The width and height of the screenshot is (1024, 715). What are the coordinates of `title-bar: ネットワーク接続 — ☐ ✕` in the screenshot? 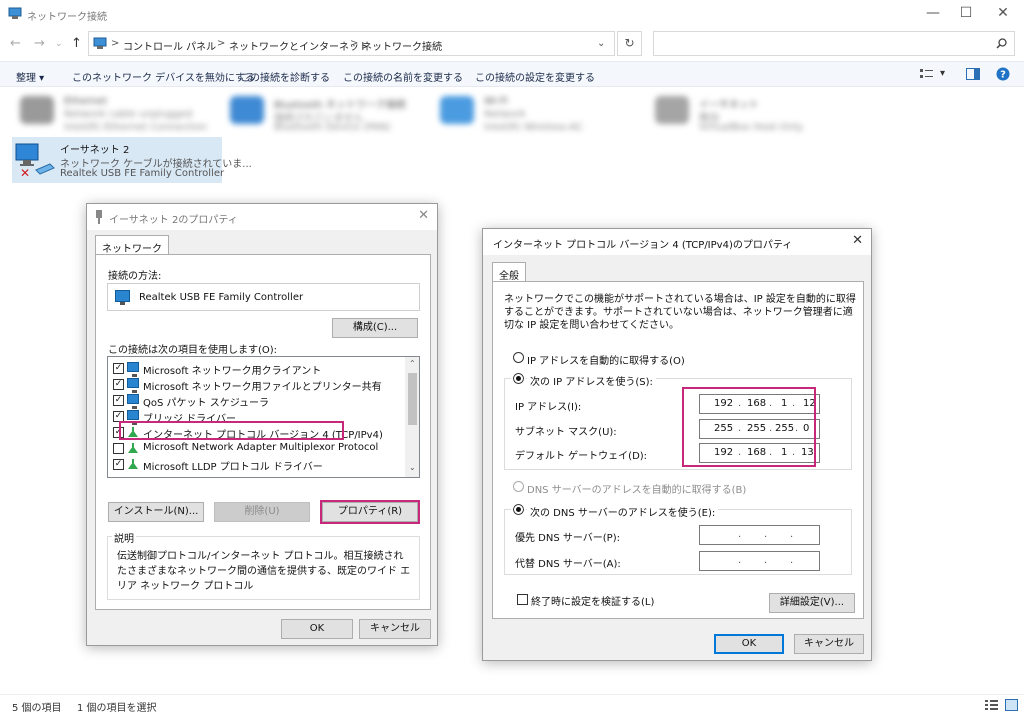 It's located at (512, 14).